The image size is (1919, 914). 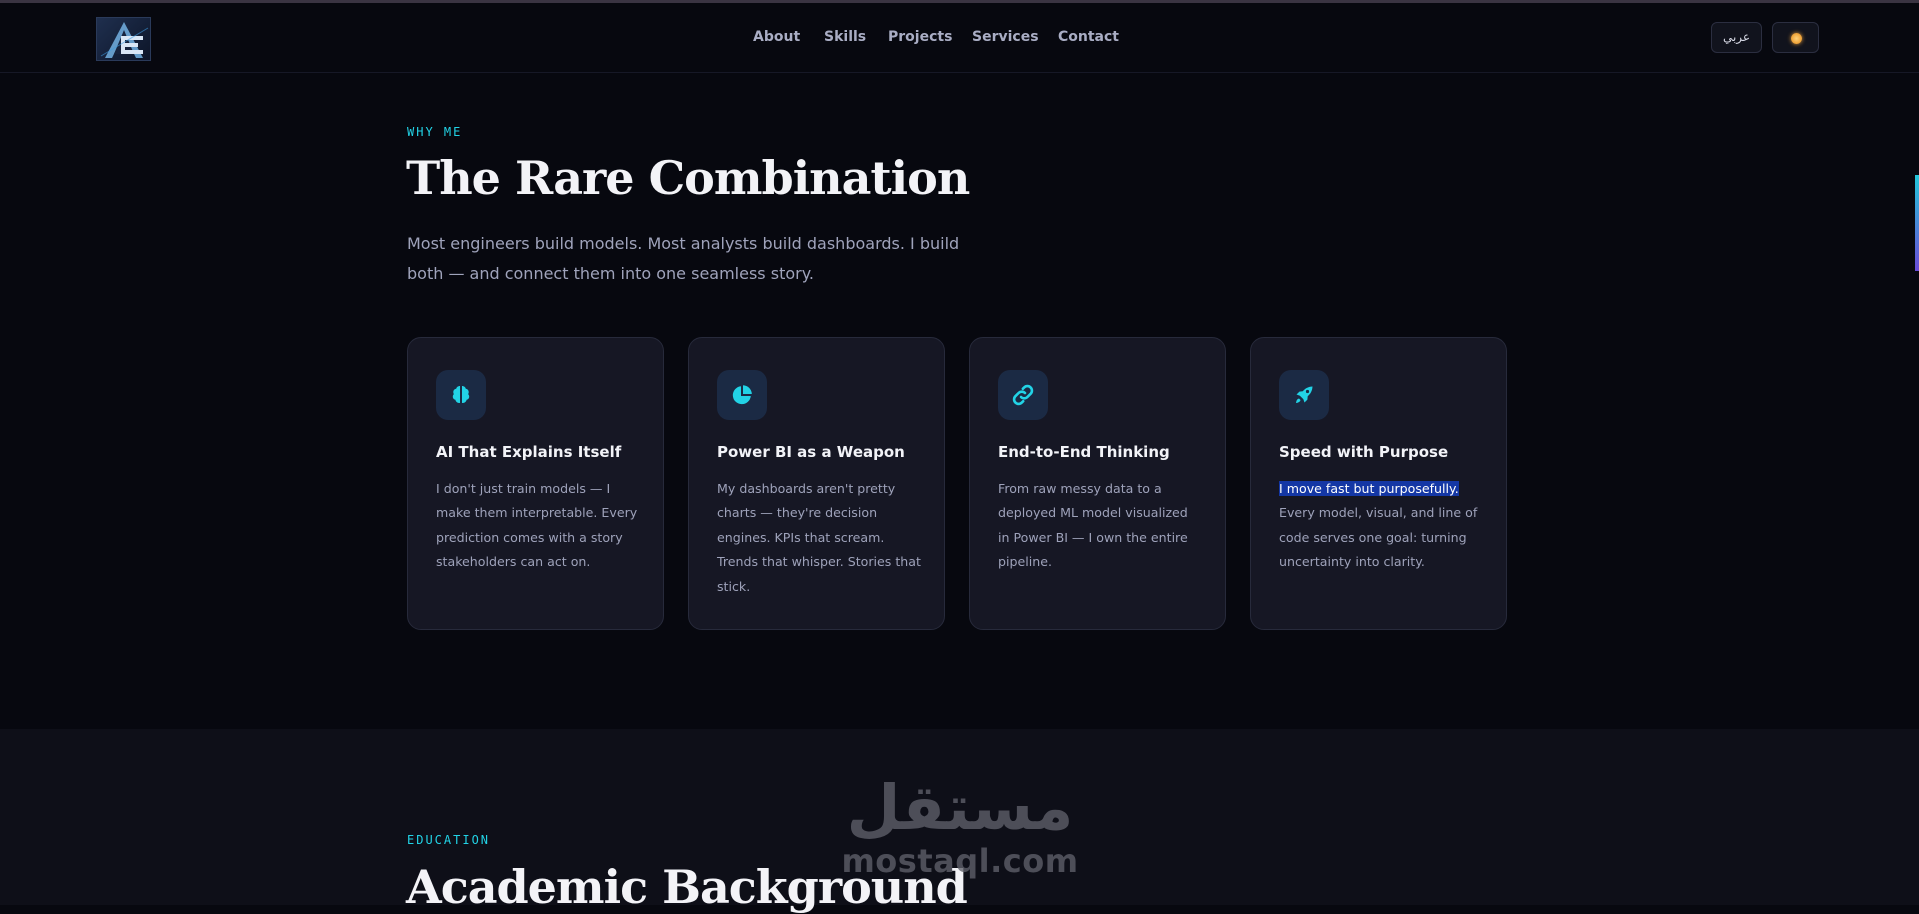 I want to click on brand-logo, so click(x=123, y=39).